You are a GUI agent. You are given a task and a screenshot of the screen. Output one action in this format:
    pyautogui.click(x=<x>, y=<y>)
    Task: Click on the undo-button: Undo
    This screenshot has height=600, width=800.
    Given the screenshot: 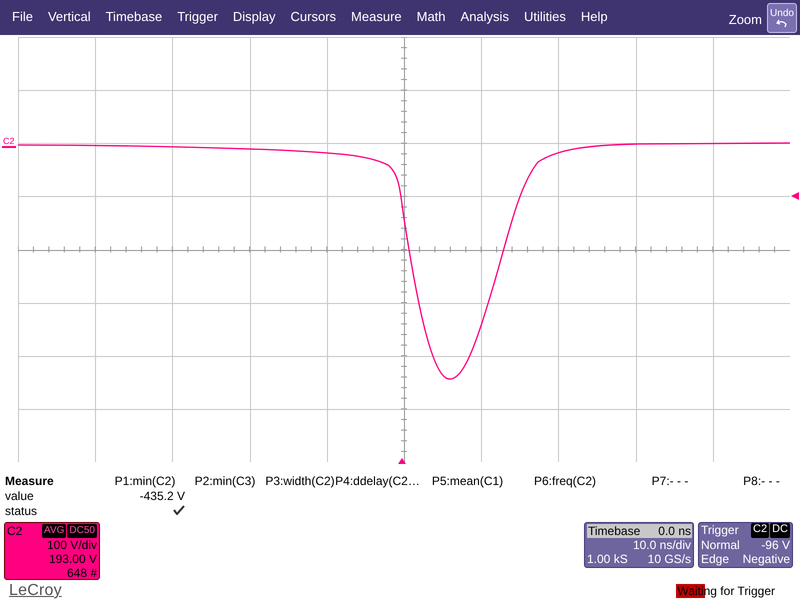 What is the action you would take?
    pyautogui.click(x=782, y=17)
    